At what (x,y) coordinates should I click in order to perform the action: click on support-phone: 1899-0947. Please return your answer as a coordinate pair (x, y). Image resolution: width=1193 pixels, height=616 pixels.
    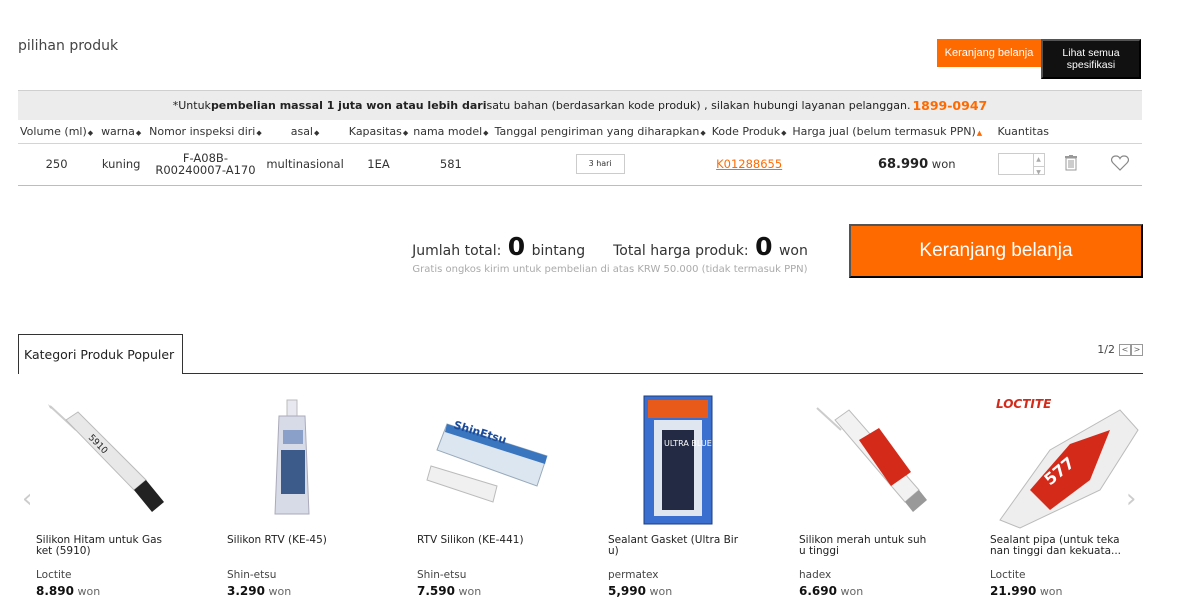
    Looking at the image, I should click on (950, 105).